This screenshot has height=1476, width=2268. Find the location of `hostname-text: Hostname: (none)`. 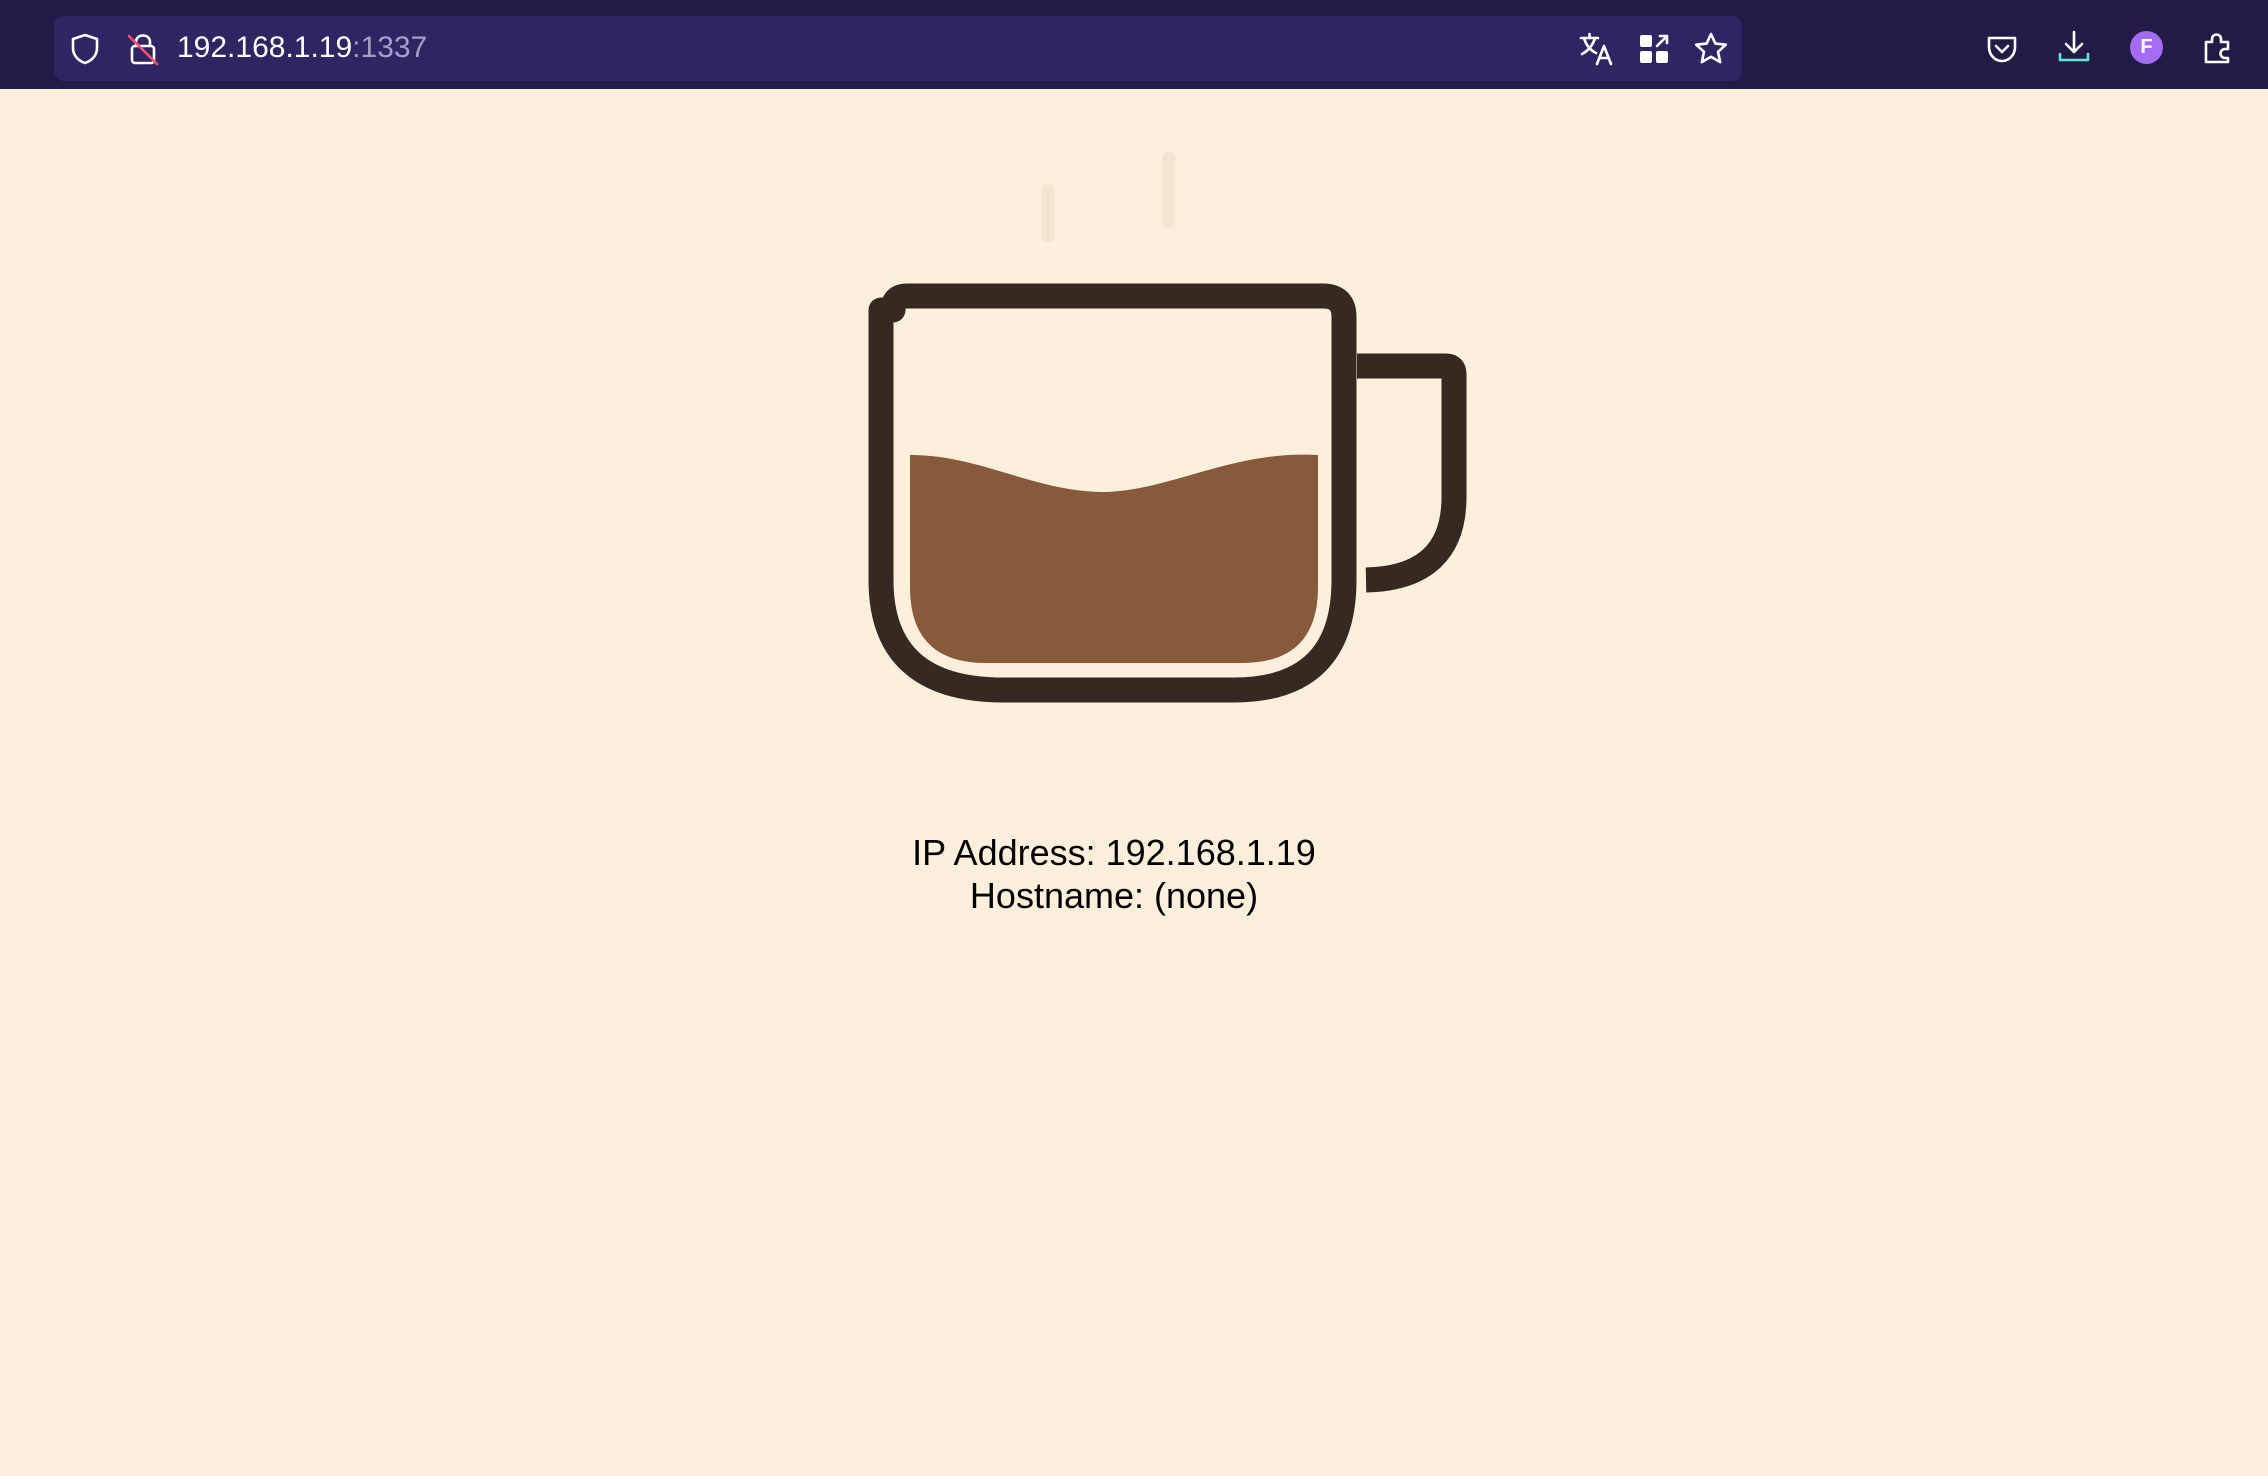

hostname-text: Hostname: (none) is located at coordinates (1114, 895).